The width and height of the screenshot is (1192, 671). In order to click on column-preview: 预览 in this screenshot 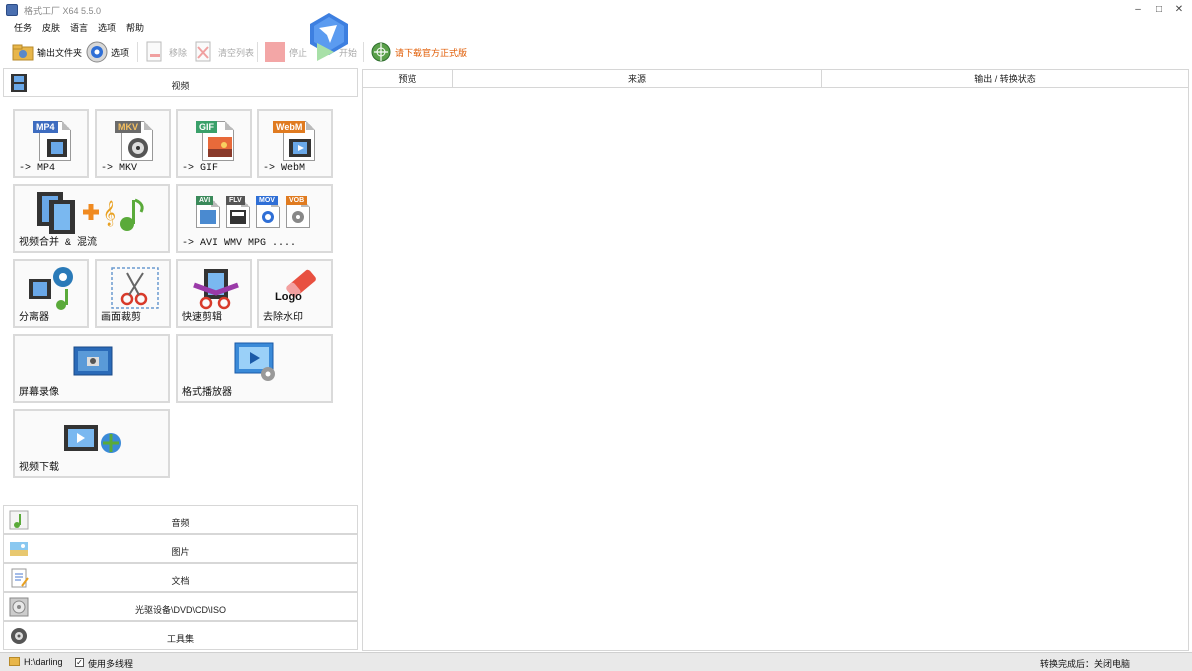, I will do `click(408, 79)`.